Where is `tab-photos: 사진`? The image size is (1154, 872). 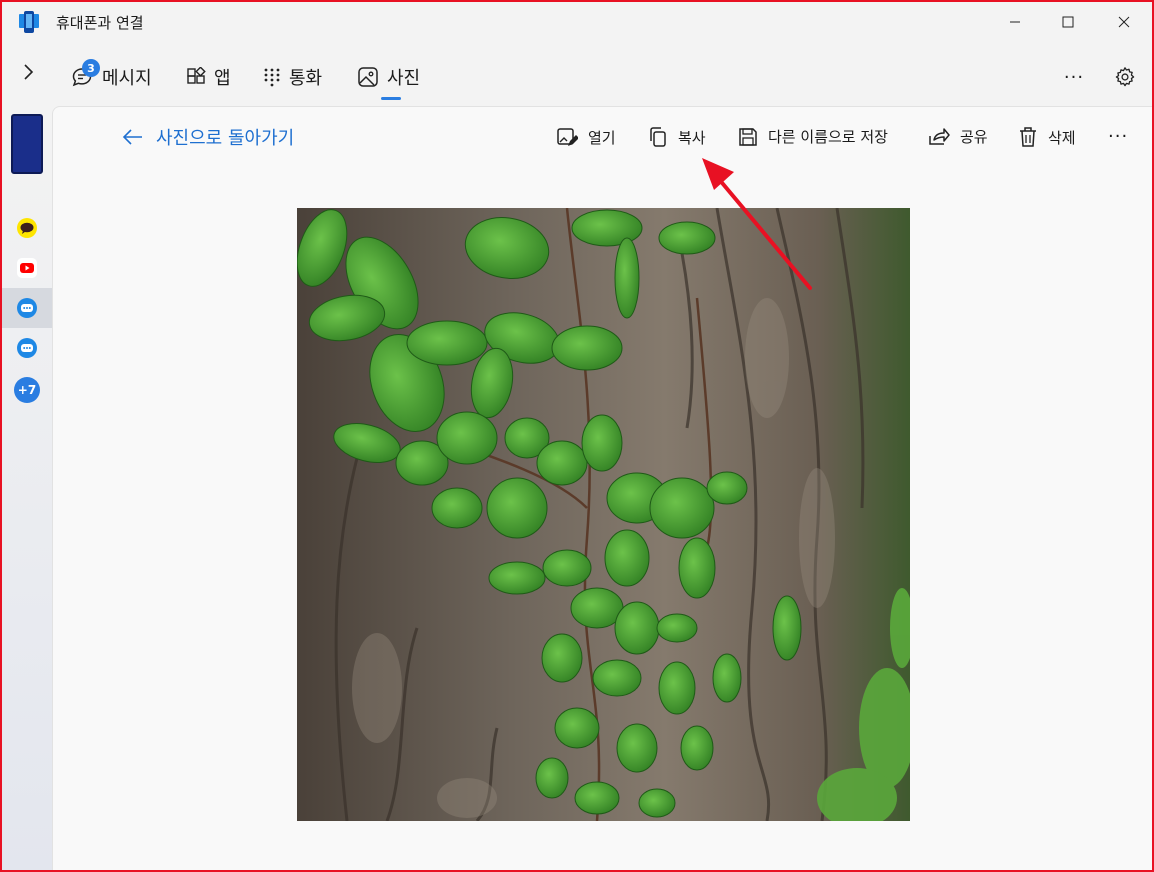
tab-photos: 사진 is located at coordinates (388, 77).